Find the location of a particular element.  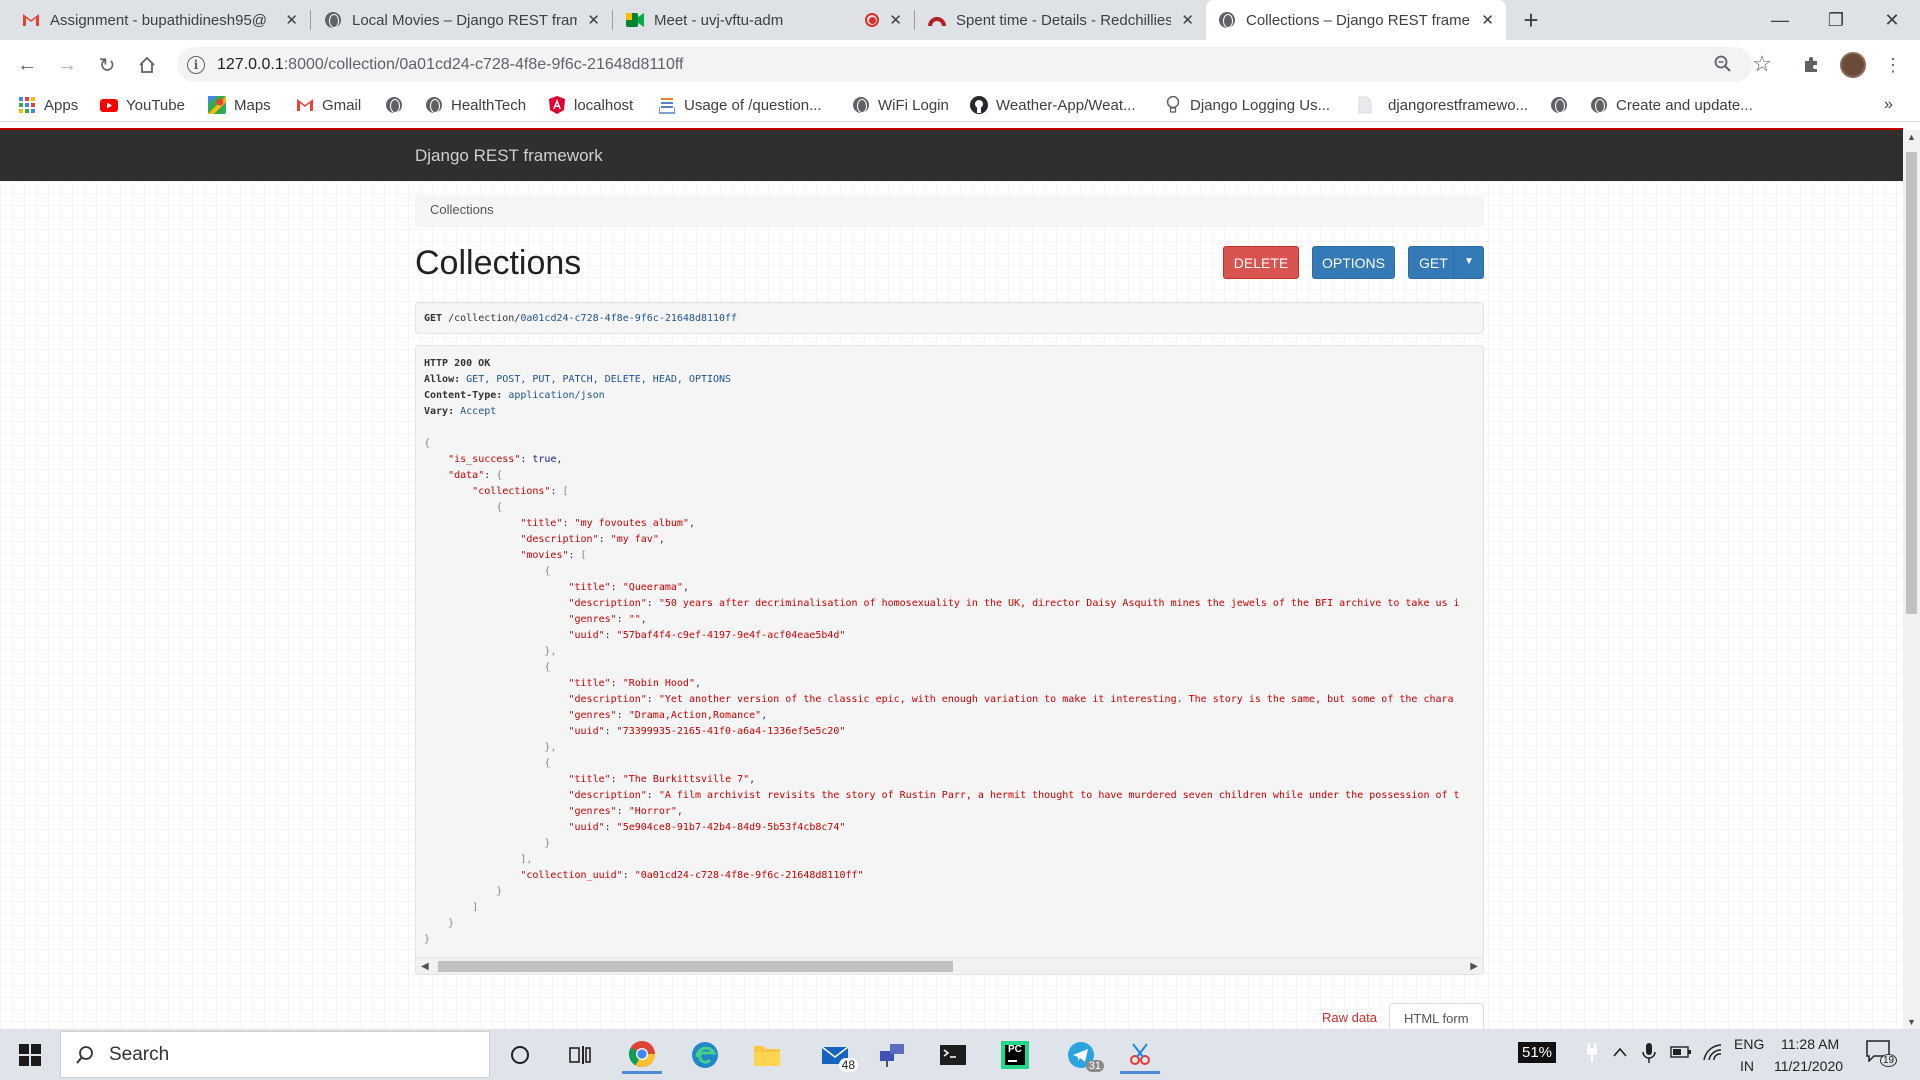

clock-date: 11/21/2020 is located at coordinates (1808, 1066).